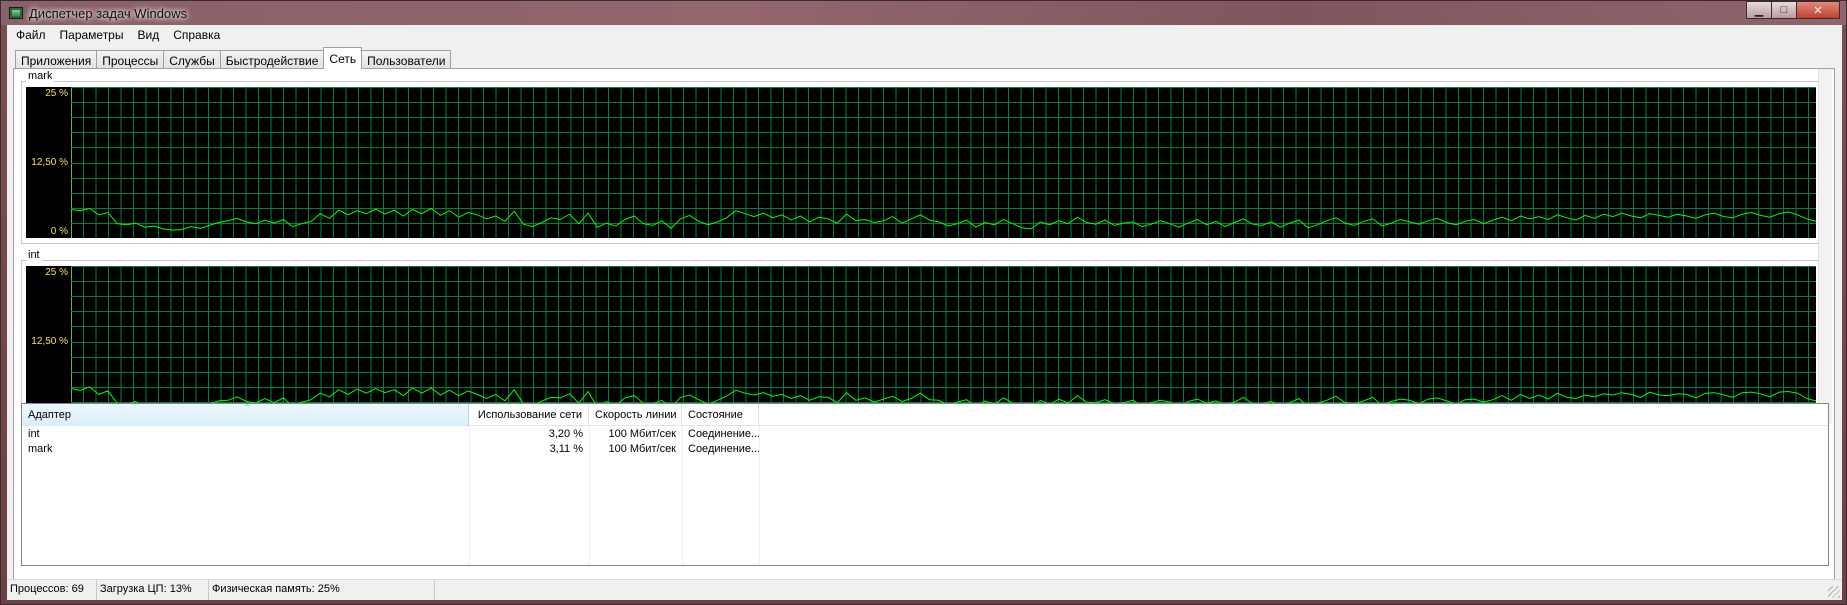  What do you see at coordinates (40, 449) in the screenshot?
I see `adapter-name: mark` at bounding box center [40, 449].